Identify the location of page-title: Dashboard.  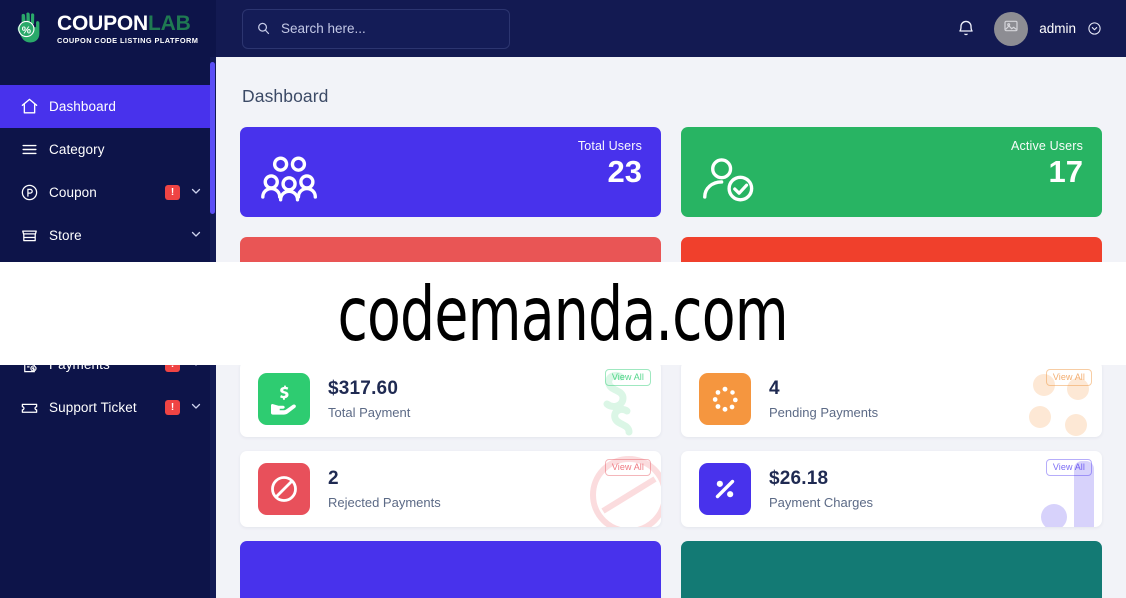
(285, 96).